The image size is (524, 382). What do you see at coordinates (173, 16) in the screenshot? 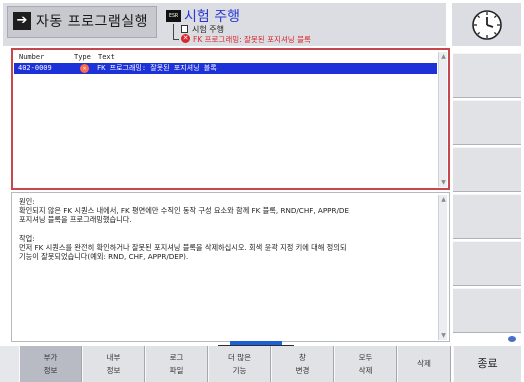
I see `esr-icon: ESR` at bounding box center [173, 16].